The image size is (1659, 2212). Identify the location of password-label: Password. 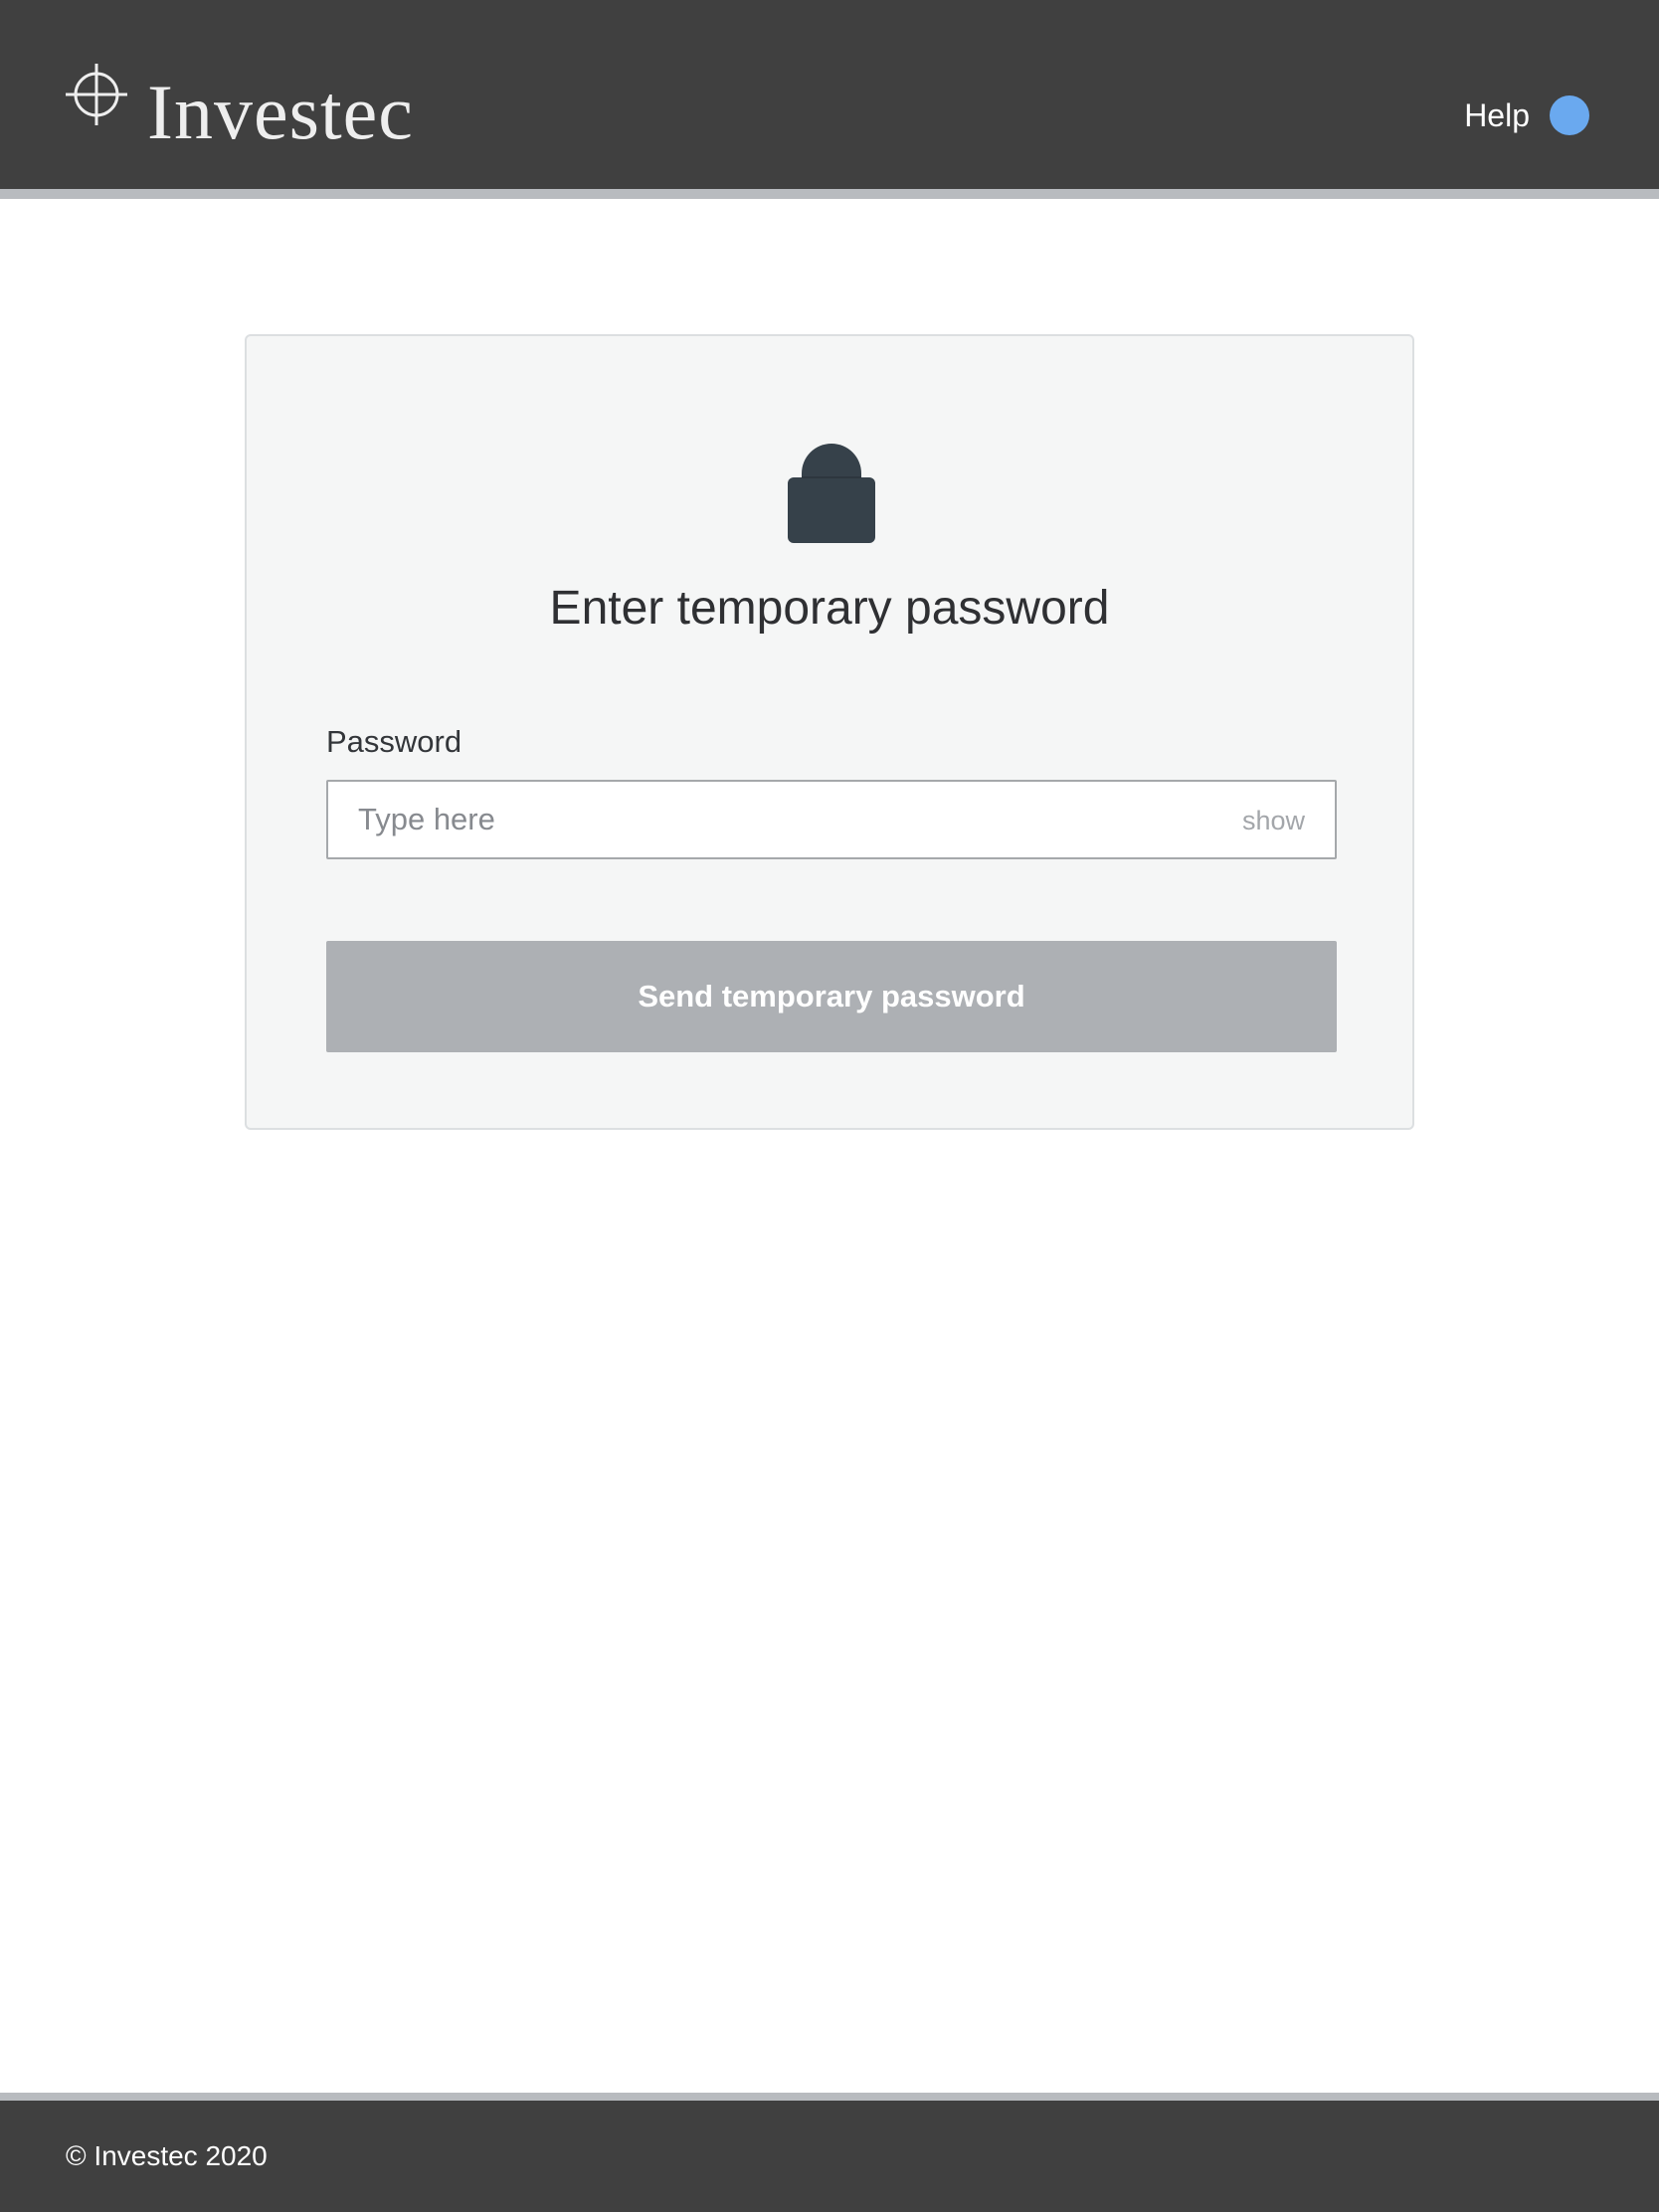
(394, 741).